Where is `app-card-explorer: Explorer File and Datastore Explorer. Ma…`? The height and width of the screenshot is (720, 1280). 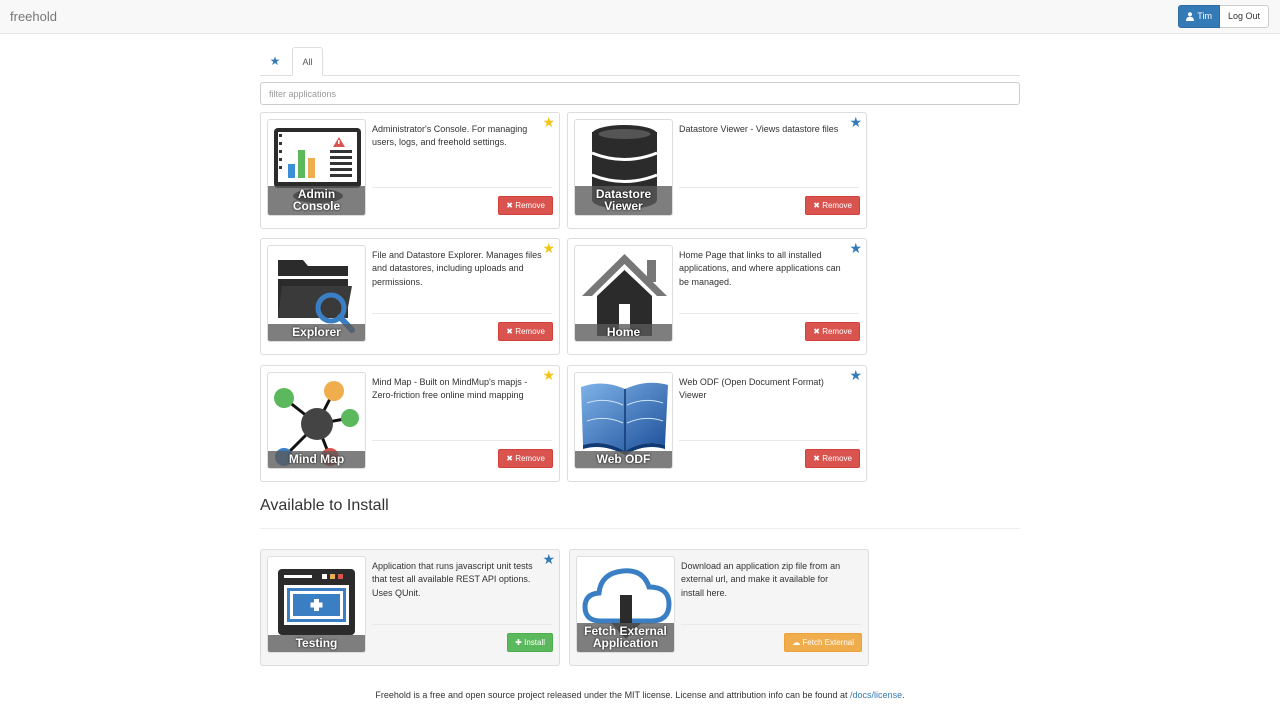 app-card-explorer: Explorer File and Datastore Explorer. Ma… is located at coordinates (410, 296).